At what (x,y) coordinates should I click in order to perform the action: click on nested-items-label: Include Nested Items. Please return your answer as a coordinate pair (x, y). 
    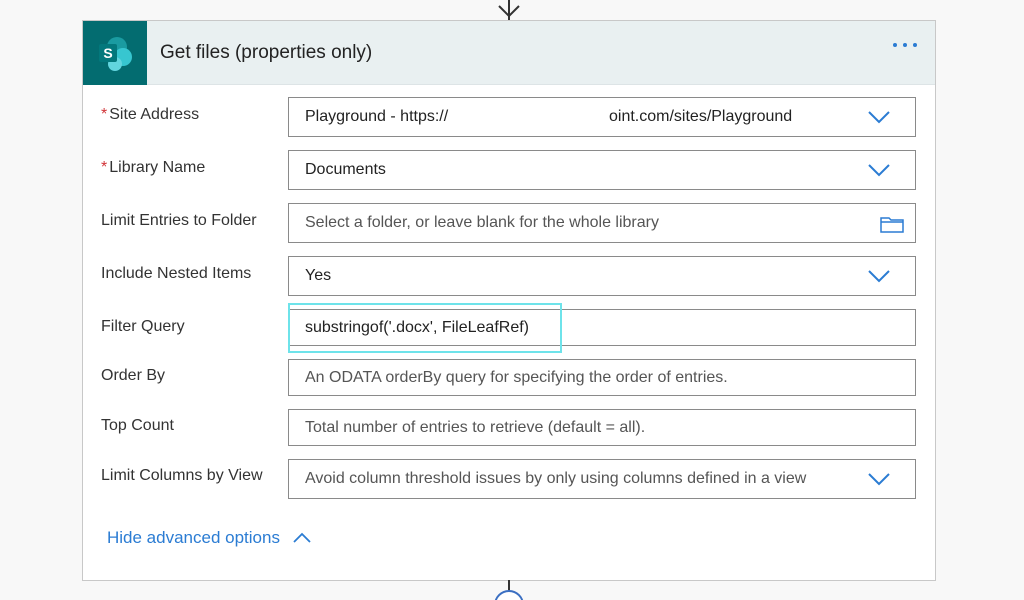
    Looking at the image, I should click on (176, 273).